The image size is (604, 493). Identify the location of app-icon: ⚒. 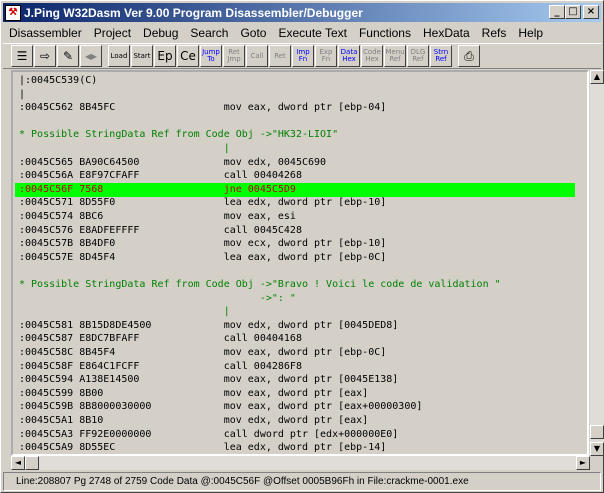
(13, 12).